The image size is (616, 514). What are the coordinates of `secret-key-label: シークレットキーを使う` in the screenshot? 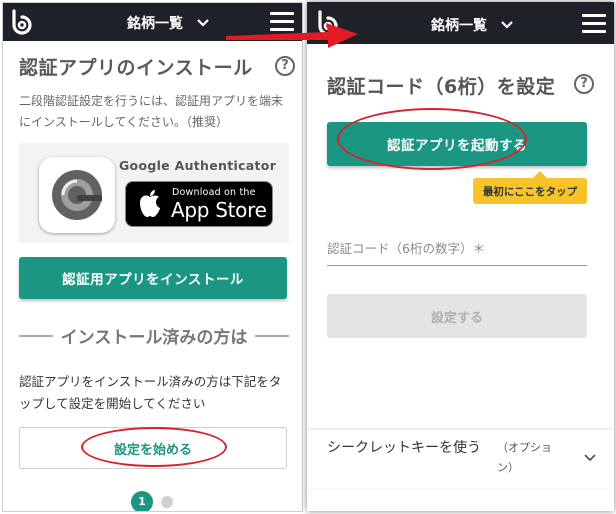 It's located at (404, 448).